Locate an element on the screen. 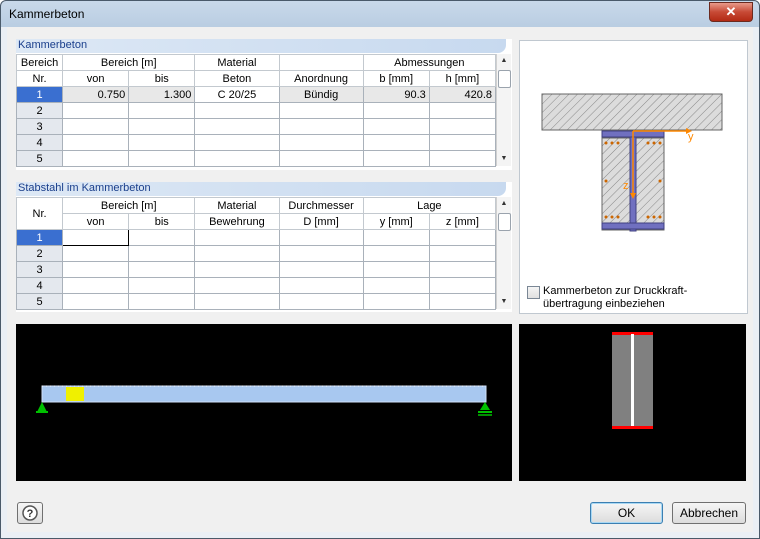  druckkraft-checkbox is located at coordinates (533, 292).